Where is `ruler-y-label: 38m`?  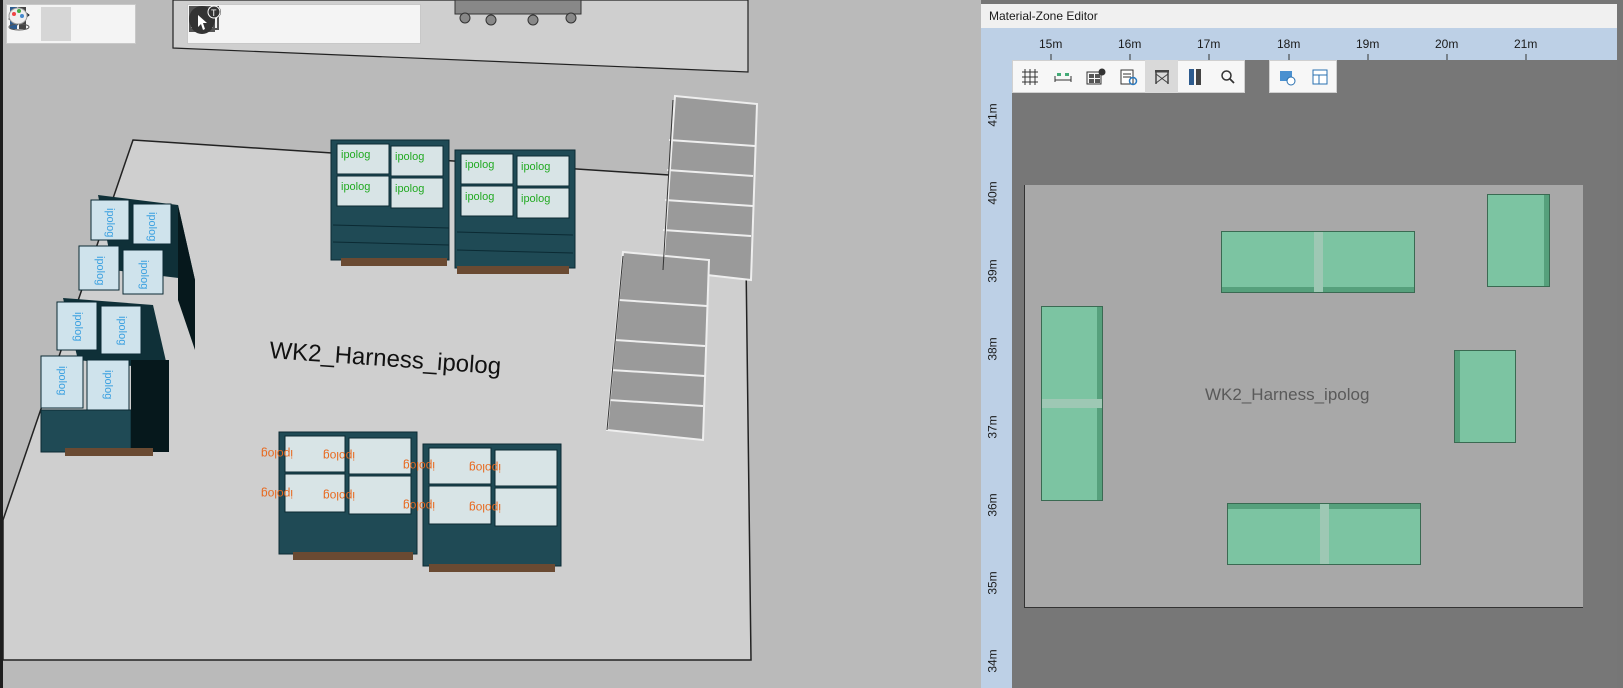
ruler-y-label: 38m is located at coordinates (992, 349).